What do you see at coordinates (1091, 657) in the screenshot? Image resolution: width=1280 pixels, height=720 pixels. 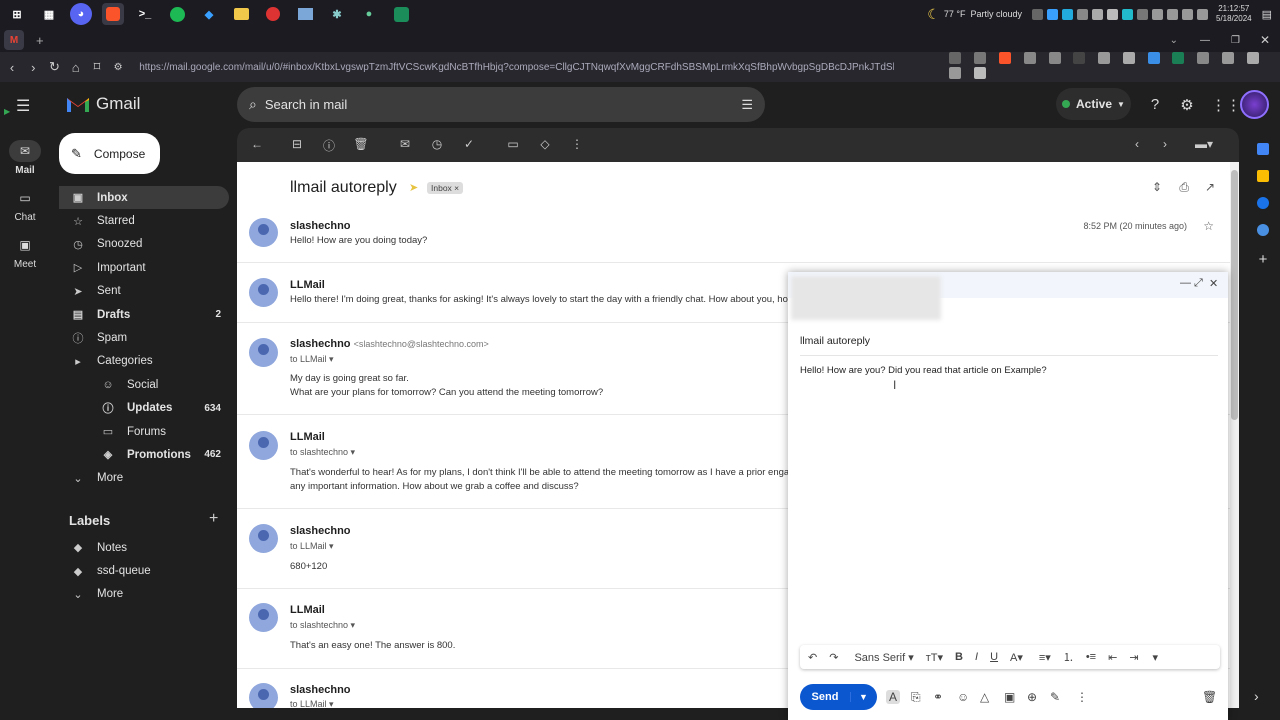 I see `bulleted-list-icon: •≡` at bounding box center [1091, 657].